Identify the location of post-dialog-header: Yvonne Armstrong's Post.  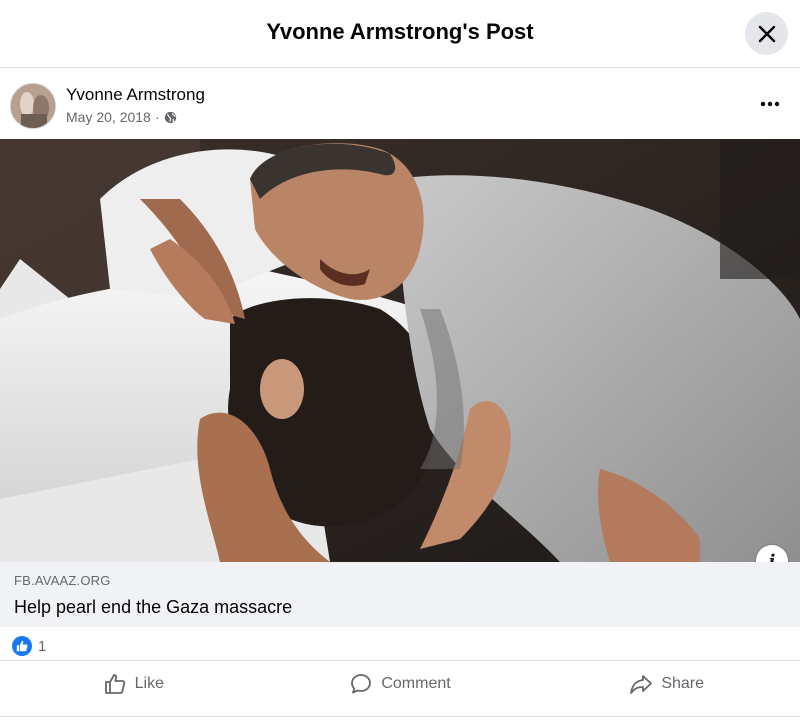
(400, 34).